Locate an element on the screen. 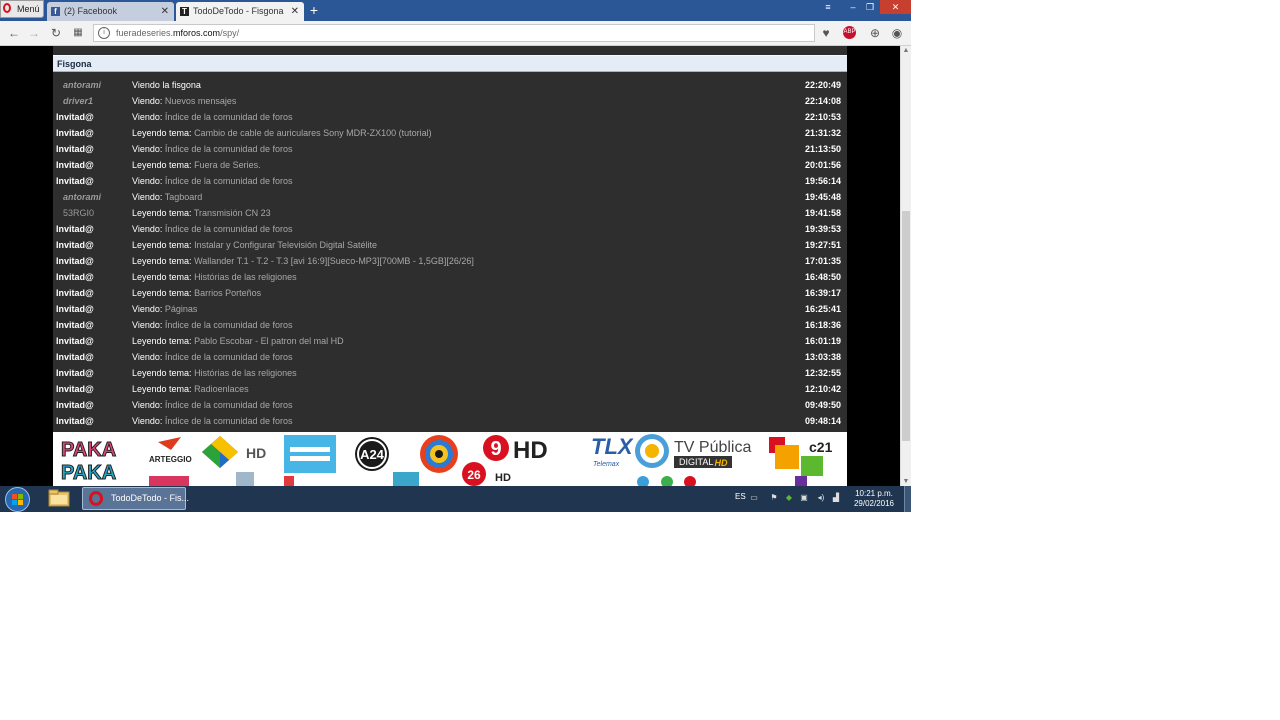  start-button is located at coordinates (17, 499).